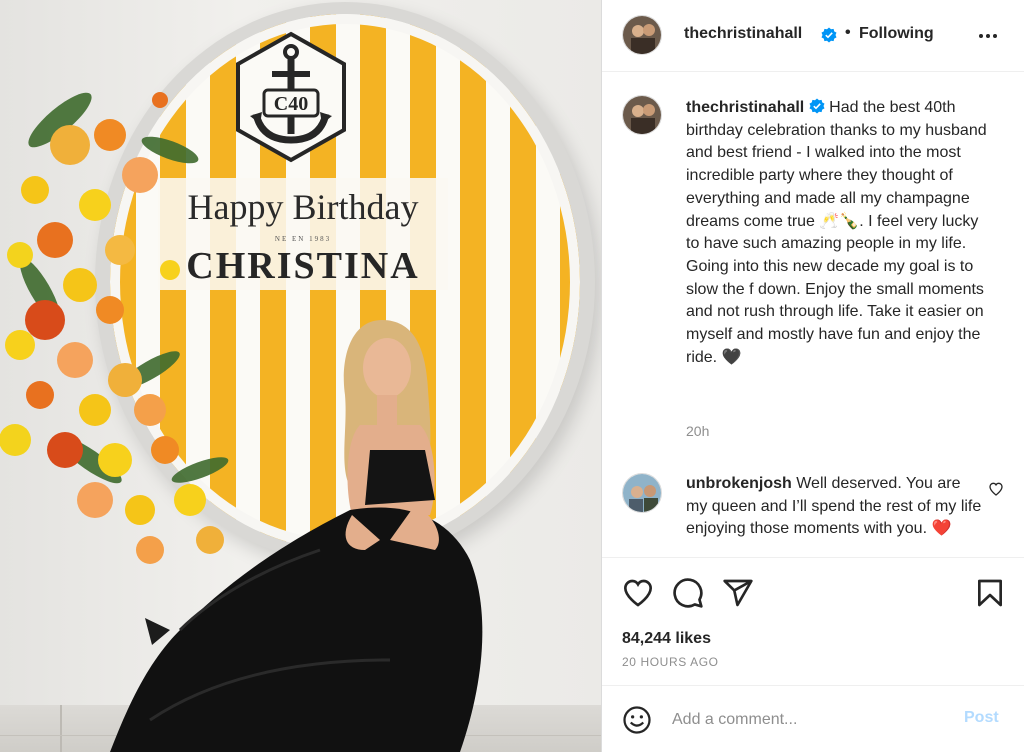 This screenshot has height=752, width=1024. I want to click on emoji-icon, so click(637, 720).